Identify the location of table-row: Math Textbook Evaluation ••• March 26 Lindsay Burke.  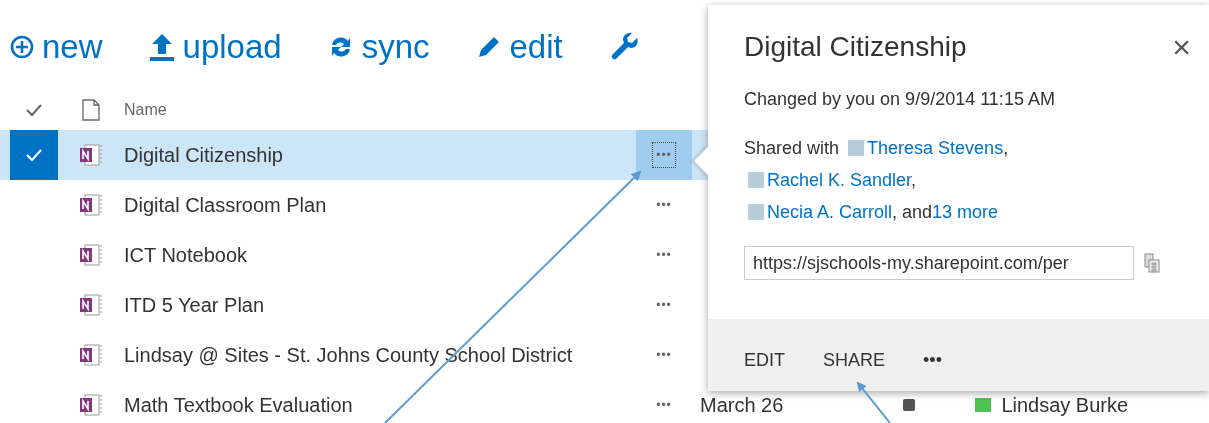
(604, 401).